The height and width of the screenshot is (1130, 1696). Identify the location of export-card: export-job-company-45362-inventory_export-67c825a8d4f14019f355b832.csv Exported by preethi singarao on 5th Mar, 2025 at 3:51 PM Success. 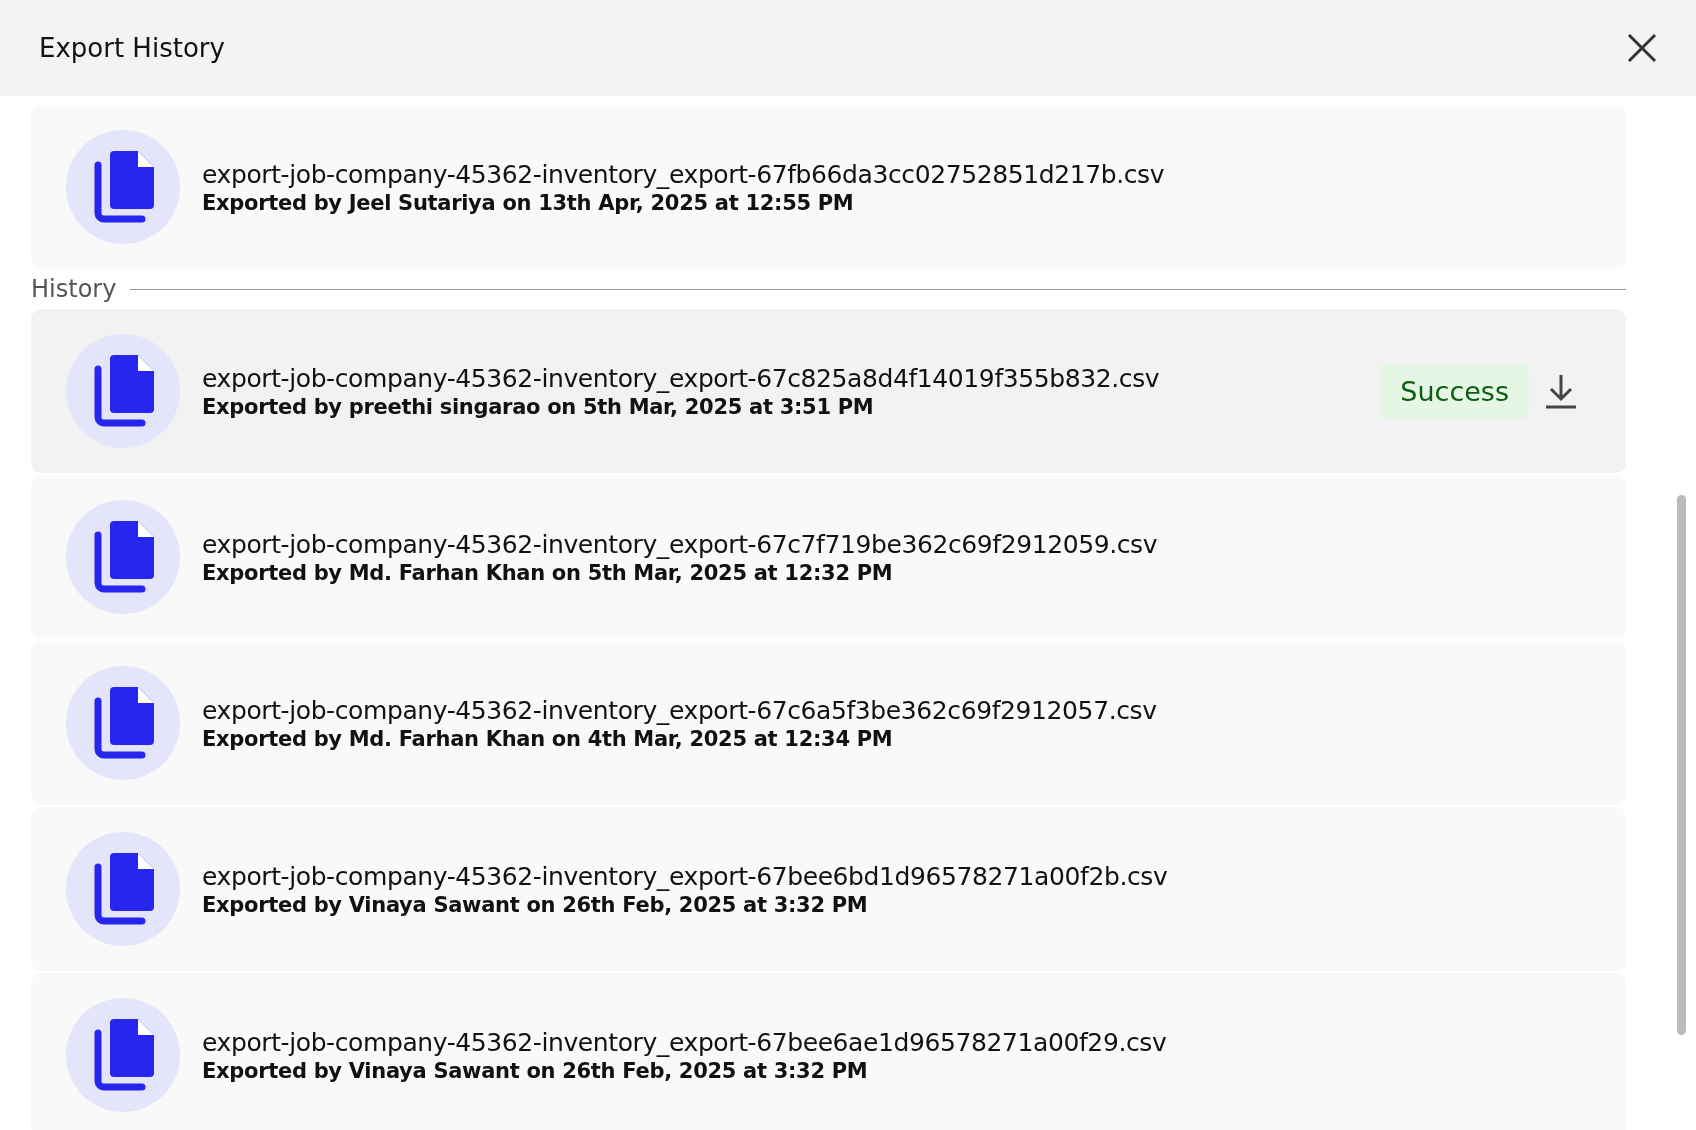
(828, 391).